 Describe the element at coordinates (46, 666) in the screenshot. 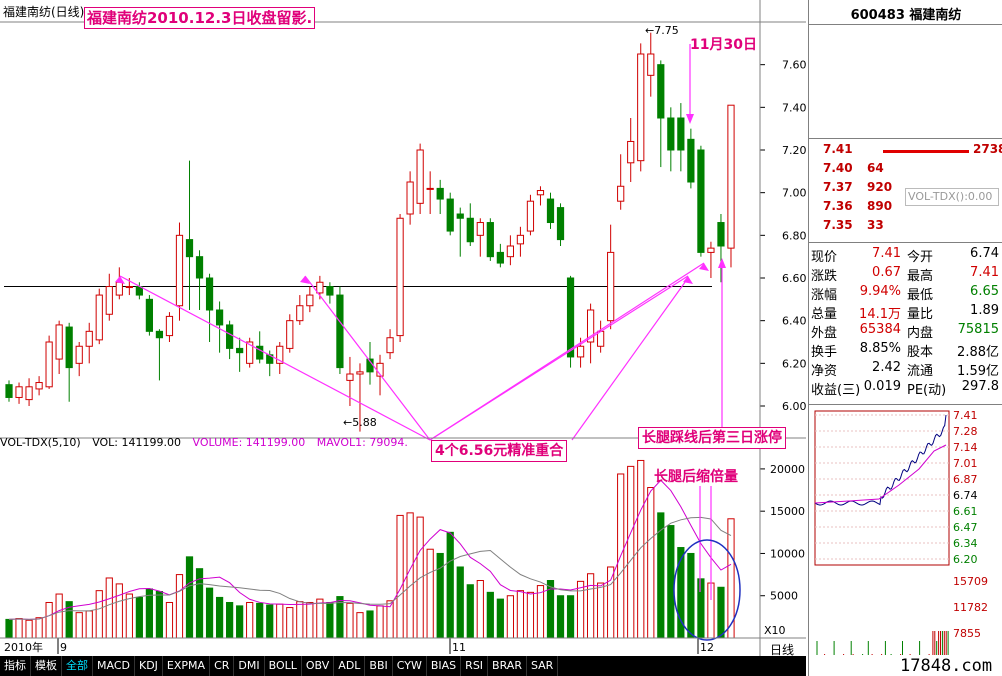

I see `indicator-tab: 模板` at that location.